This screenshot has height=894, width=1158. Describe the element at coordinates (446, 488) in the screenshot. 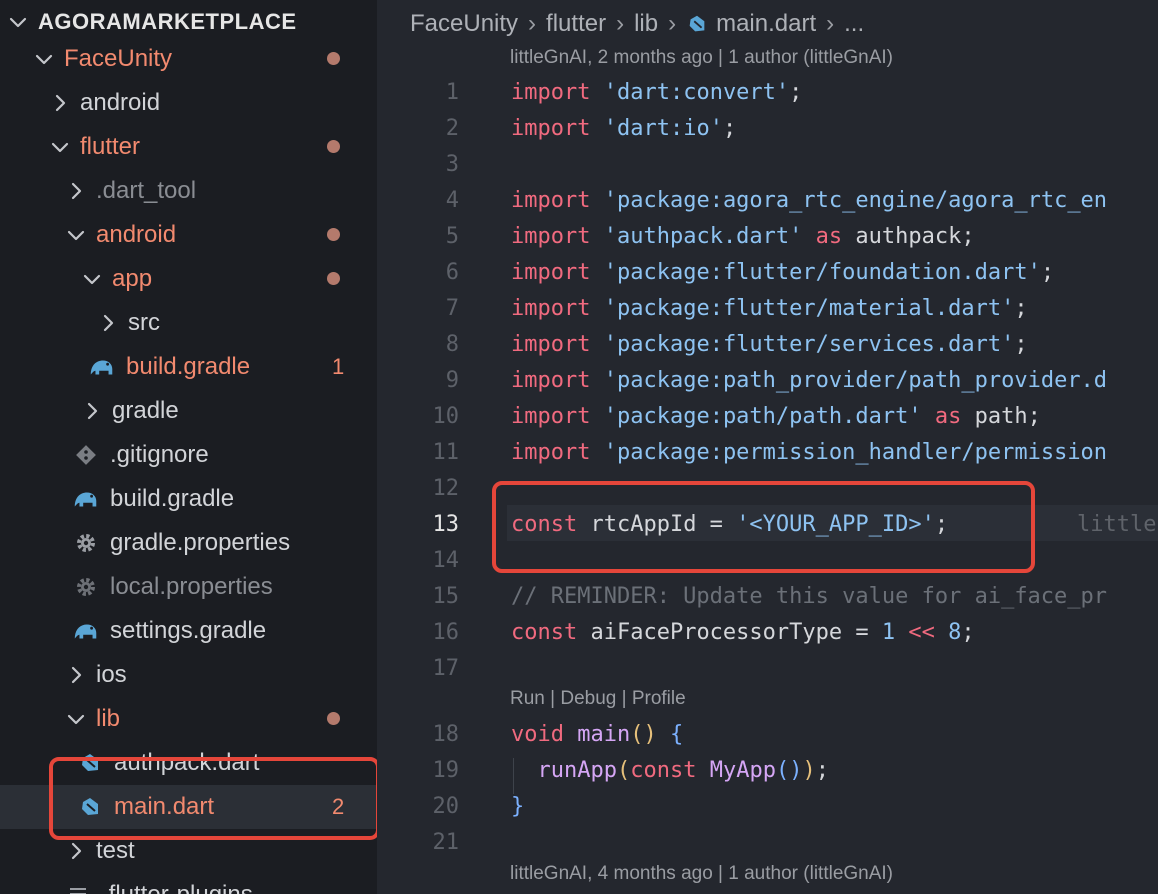

I see `line-number: 12` at that location.